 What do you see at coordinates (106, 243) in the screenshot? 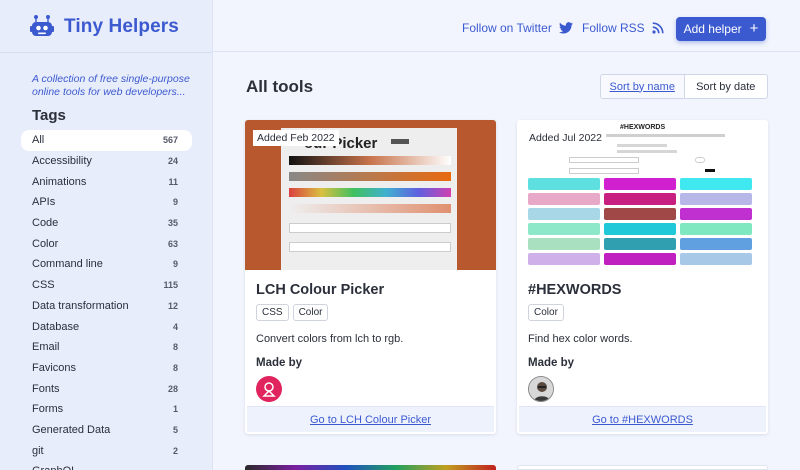
I see `sidebar-tag-color: Color 63` at bounding box center [106, 243].